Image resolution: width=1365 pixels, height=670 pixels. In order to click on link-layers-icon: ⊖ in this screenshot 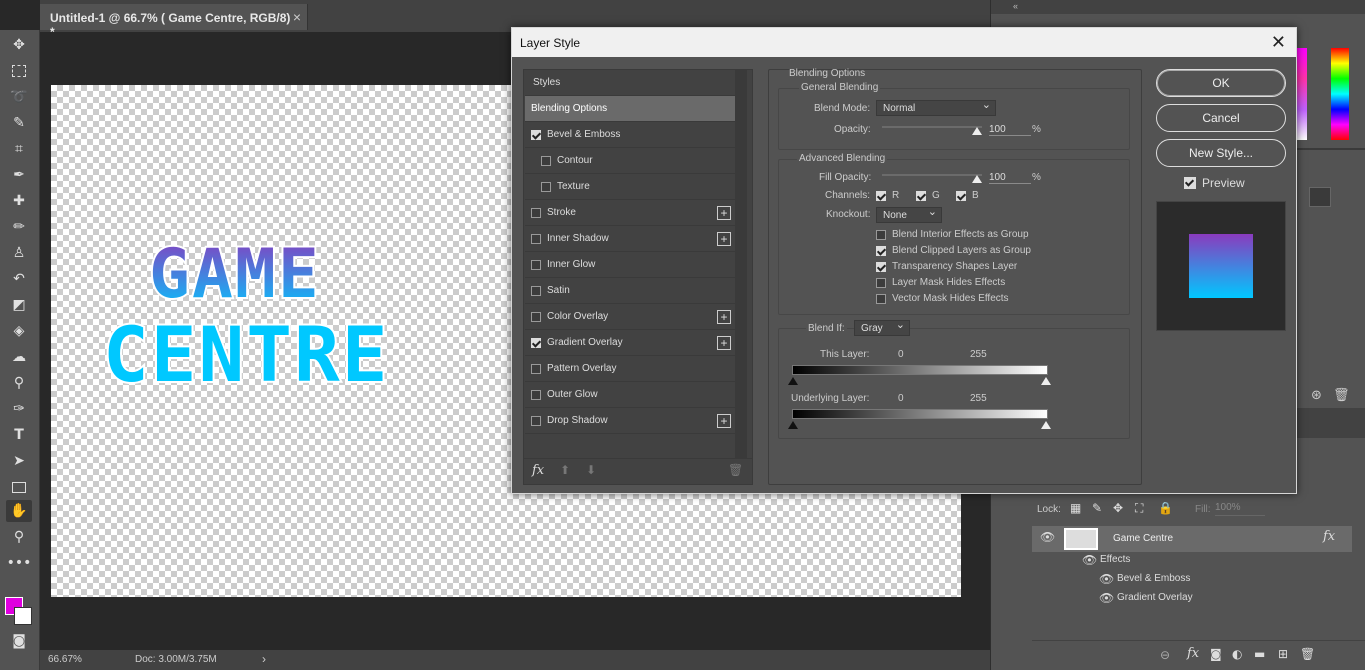, I will do `click(1165, 655)`.